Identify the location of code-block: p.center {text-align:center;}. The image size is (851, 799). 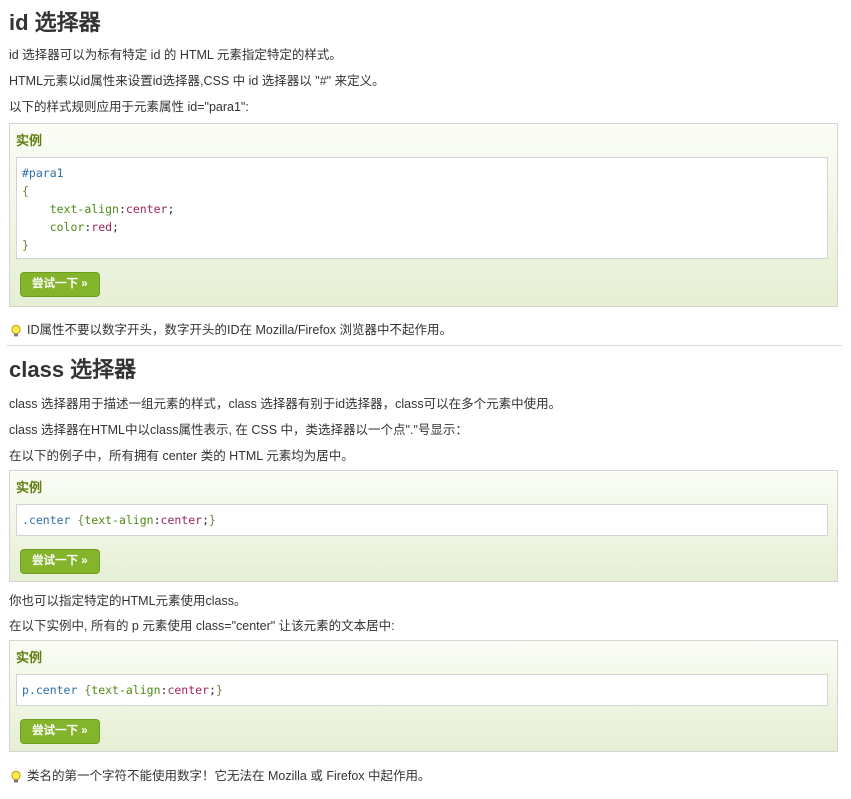
(422, 690).